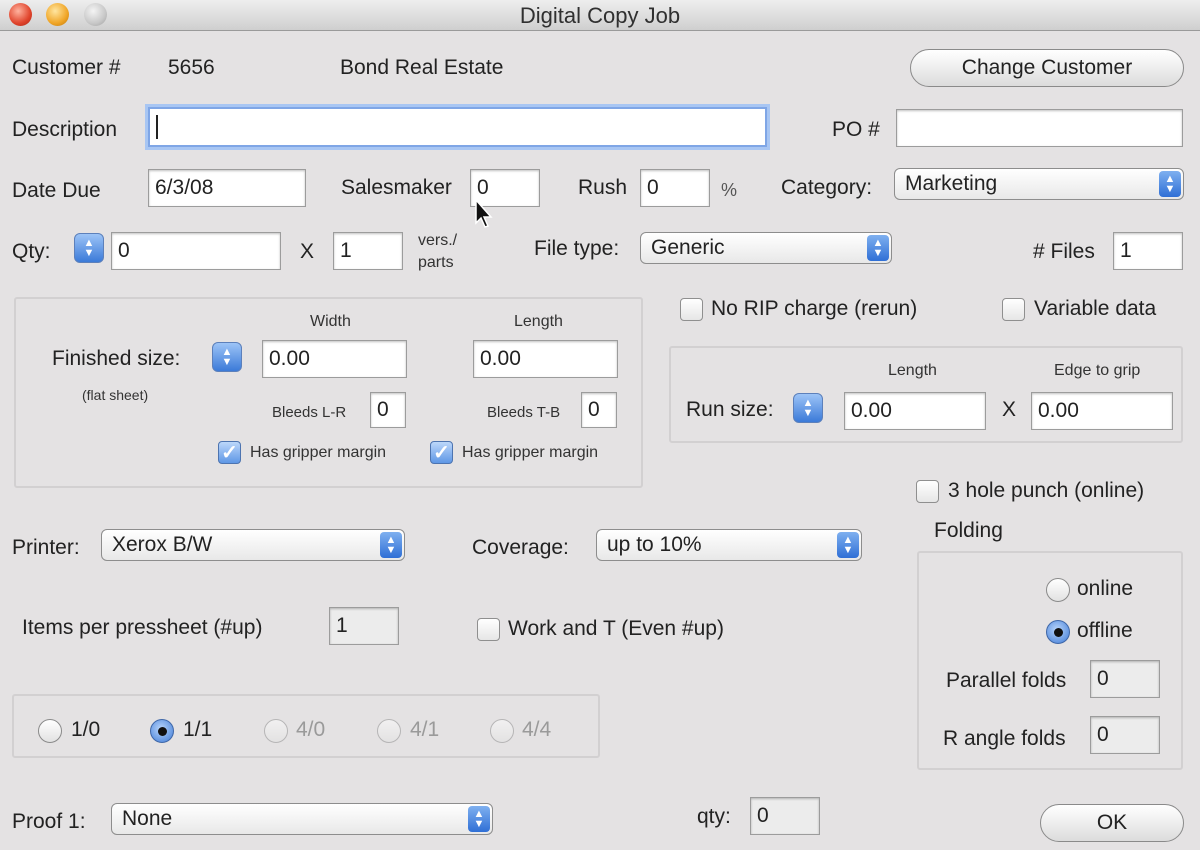 The width and height of the screenshot is (1200, 850). Describe the element at coordinates (691, 309) in the screenshot. I see `no-rip-checkbox` at that location.